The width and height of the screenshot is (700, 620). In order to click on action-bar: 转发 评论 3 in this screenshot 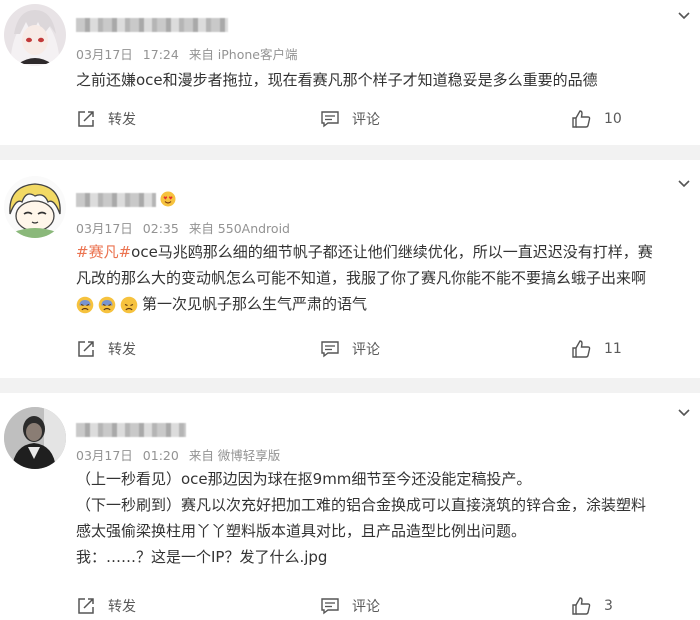, I will do `click(350, 608)`.